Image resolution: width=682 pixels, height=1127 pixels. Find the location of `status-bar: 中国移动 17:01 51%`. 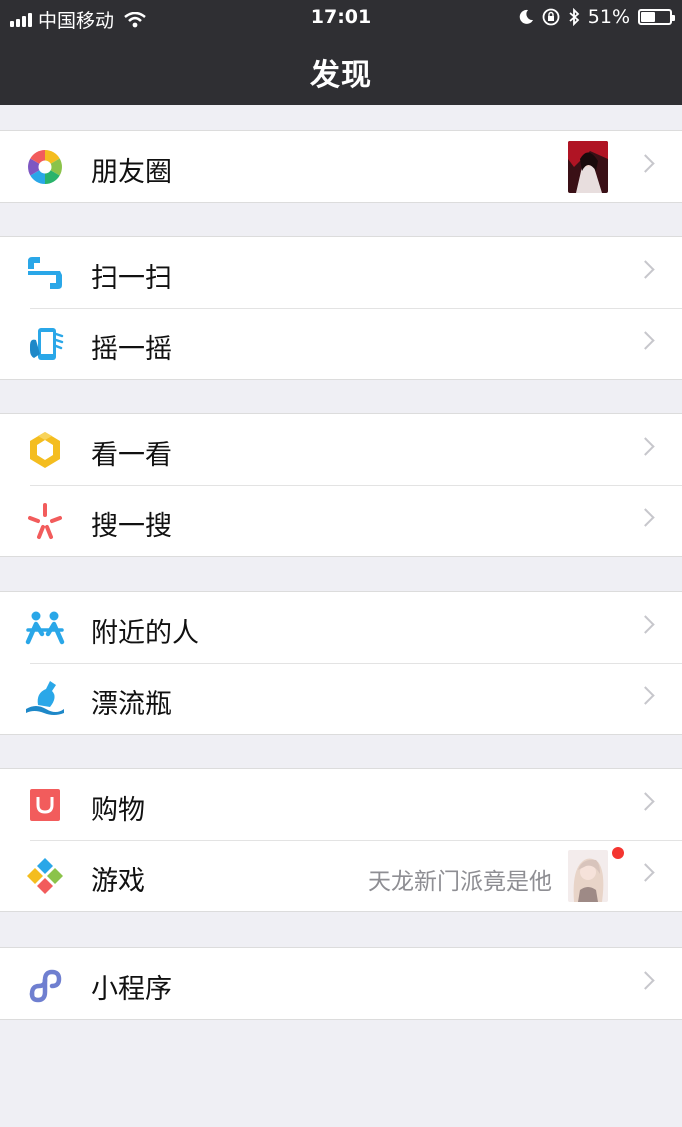

status-bar: 中国移动 17:01 51% is located at coordinates (341, 18).